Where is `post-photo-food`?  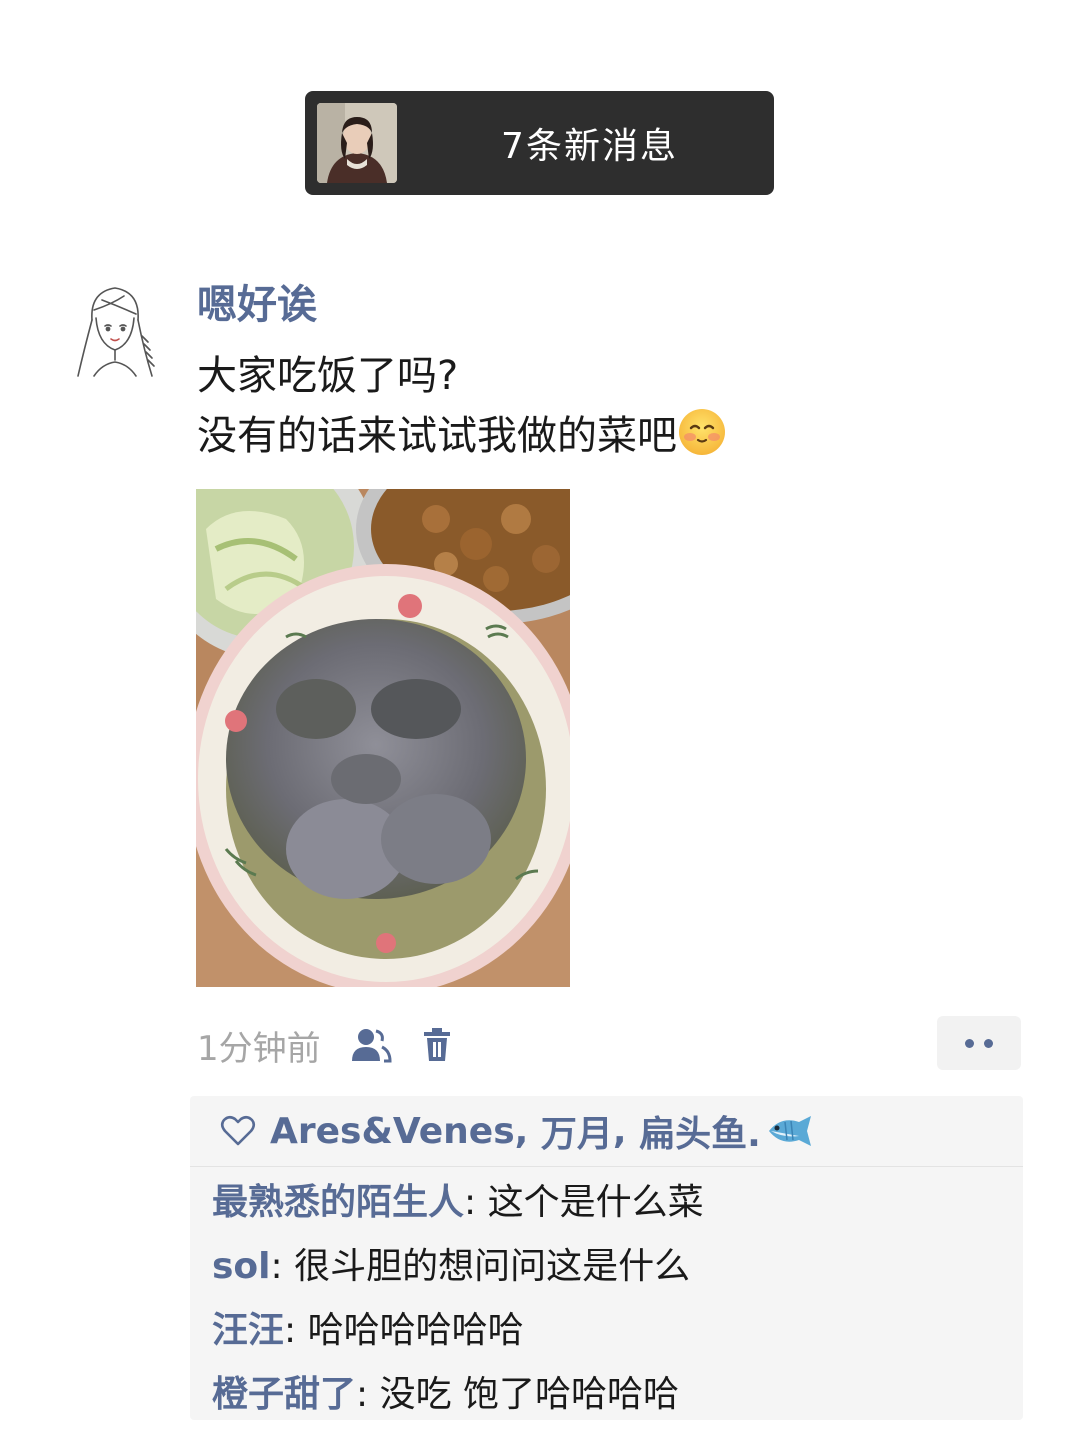
post-photo-food is located at coordinates (383, 738).